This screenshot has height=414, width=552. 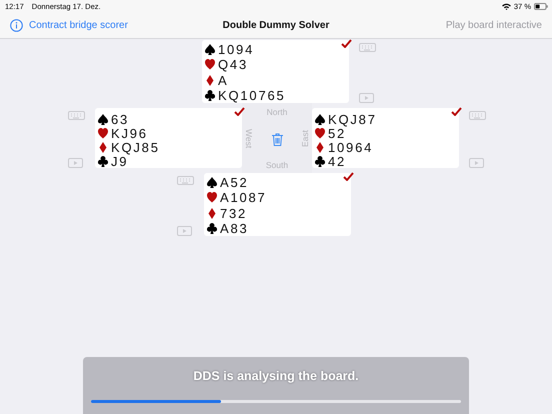 I want to click on card-holding: 732, so click(x=234, y=213).